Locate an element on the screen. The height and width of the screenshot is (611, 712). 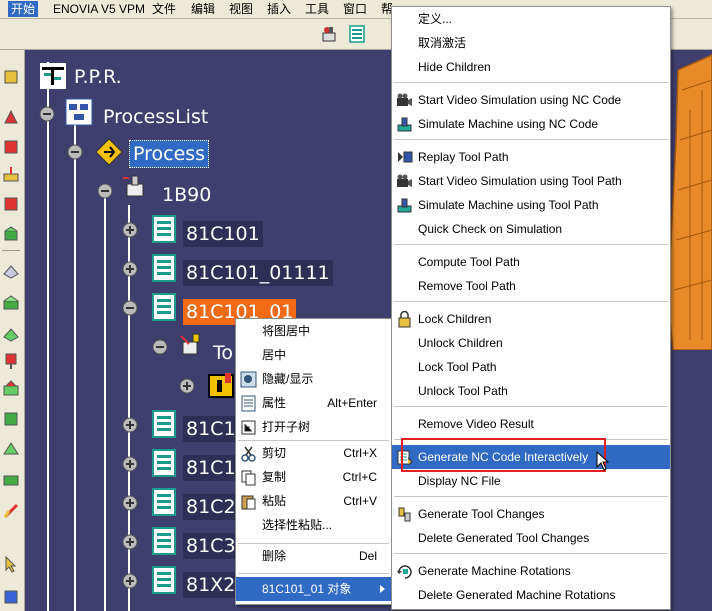
tree-node-ppr: P.P.R. is located at coordinates (98, 77).